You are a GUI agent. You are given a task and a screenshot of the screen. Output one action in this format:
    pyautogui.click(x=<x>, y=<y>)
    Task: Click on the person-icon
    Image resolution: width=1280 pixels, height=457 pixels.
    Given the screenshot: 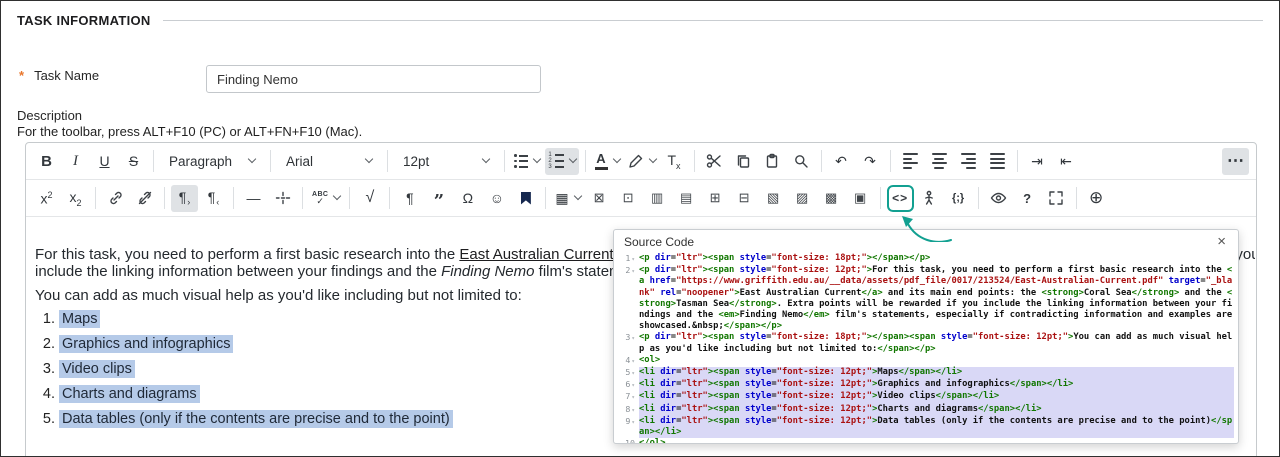 What is the action you would take?
    pyautogui.click(x=929, y=198)
    